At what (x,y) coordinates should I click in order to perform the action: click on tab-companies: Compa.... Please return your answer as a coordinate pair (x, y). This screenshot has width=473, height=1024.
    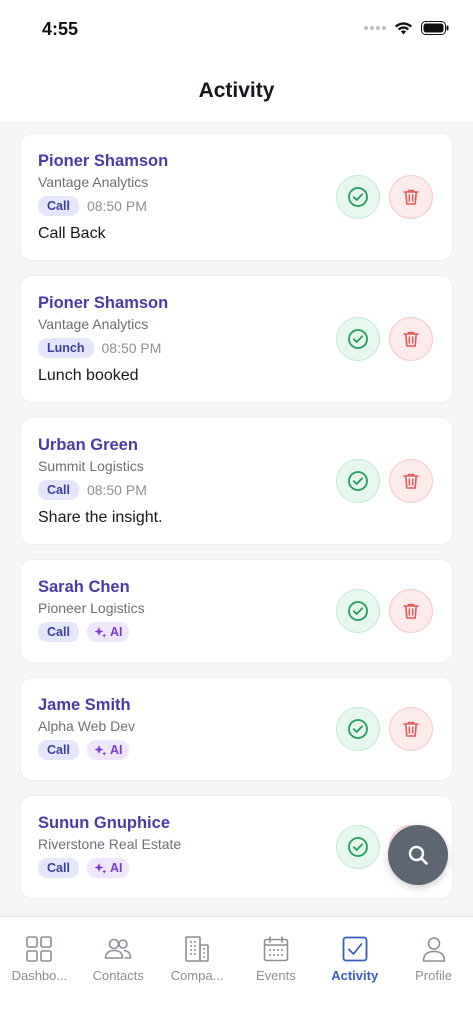
    Looking at the image, I should click on (197, 970).